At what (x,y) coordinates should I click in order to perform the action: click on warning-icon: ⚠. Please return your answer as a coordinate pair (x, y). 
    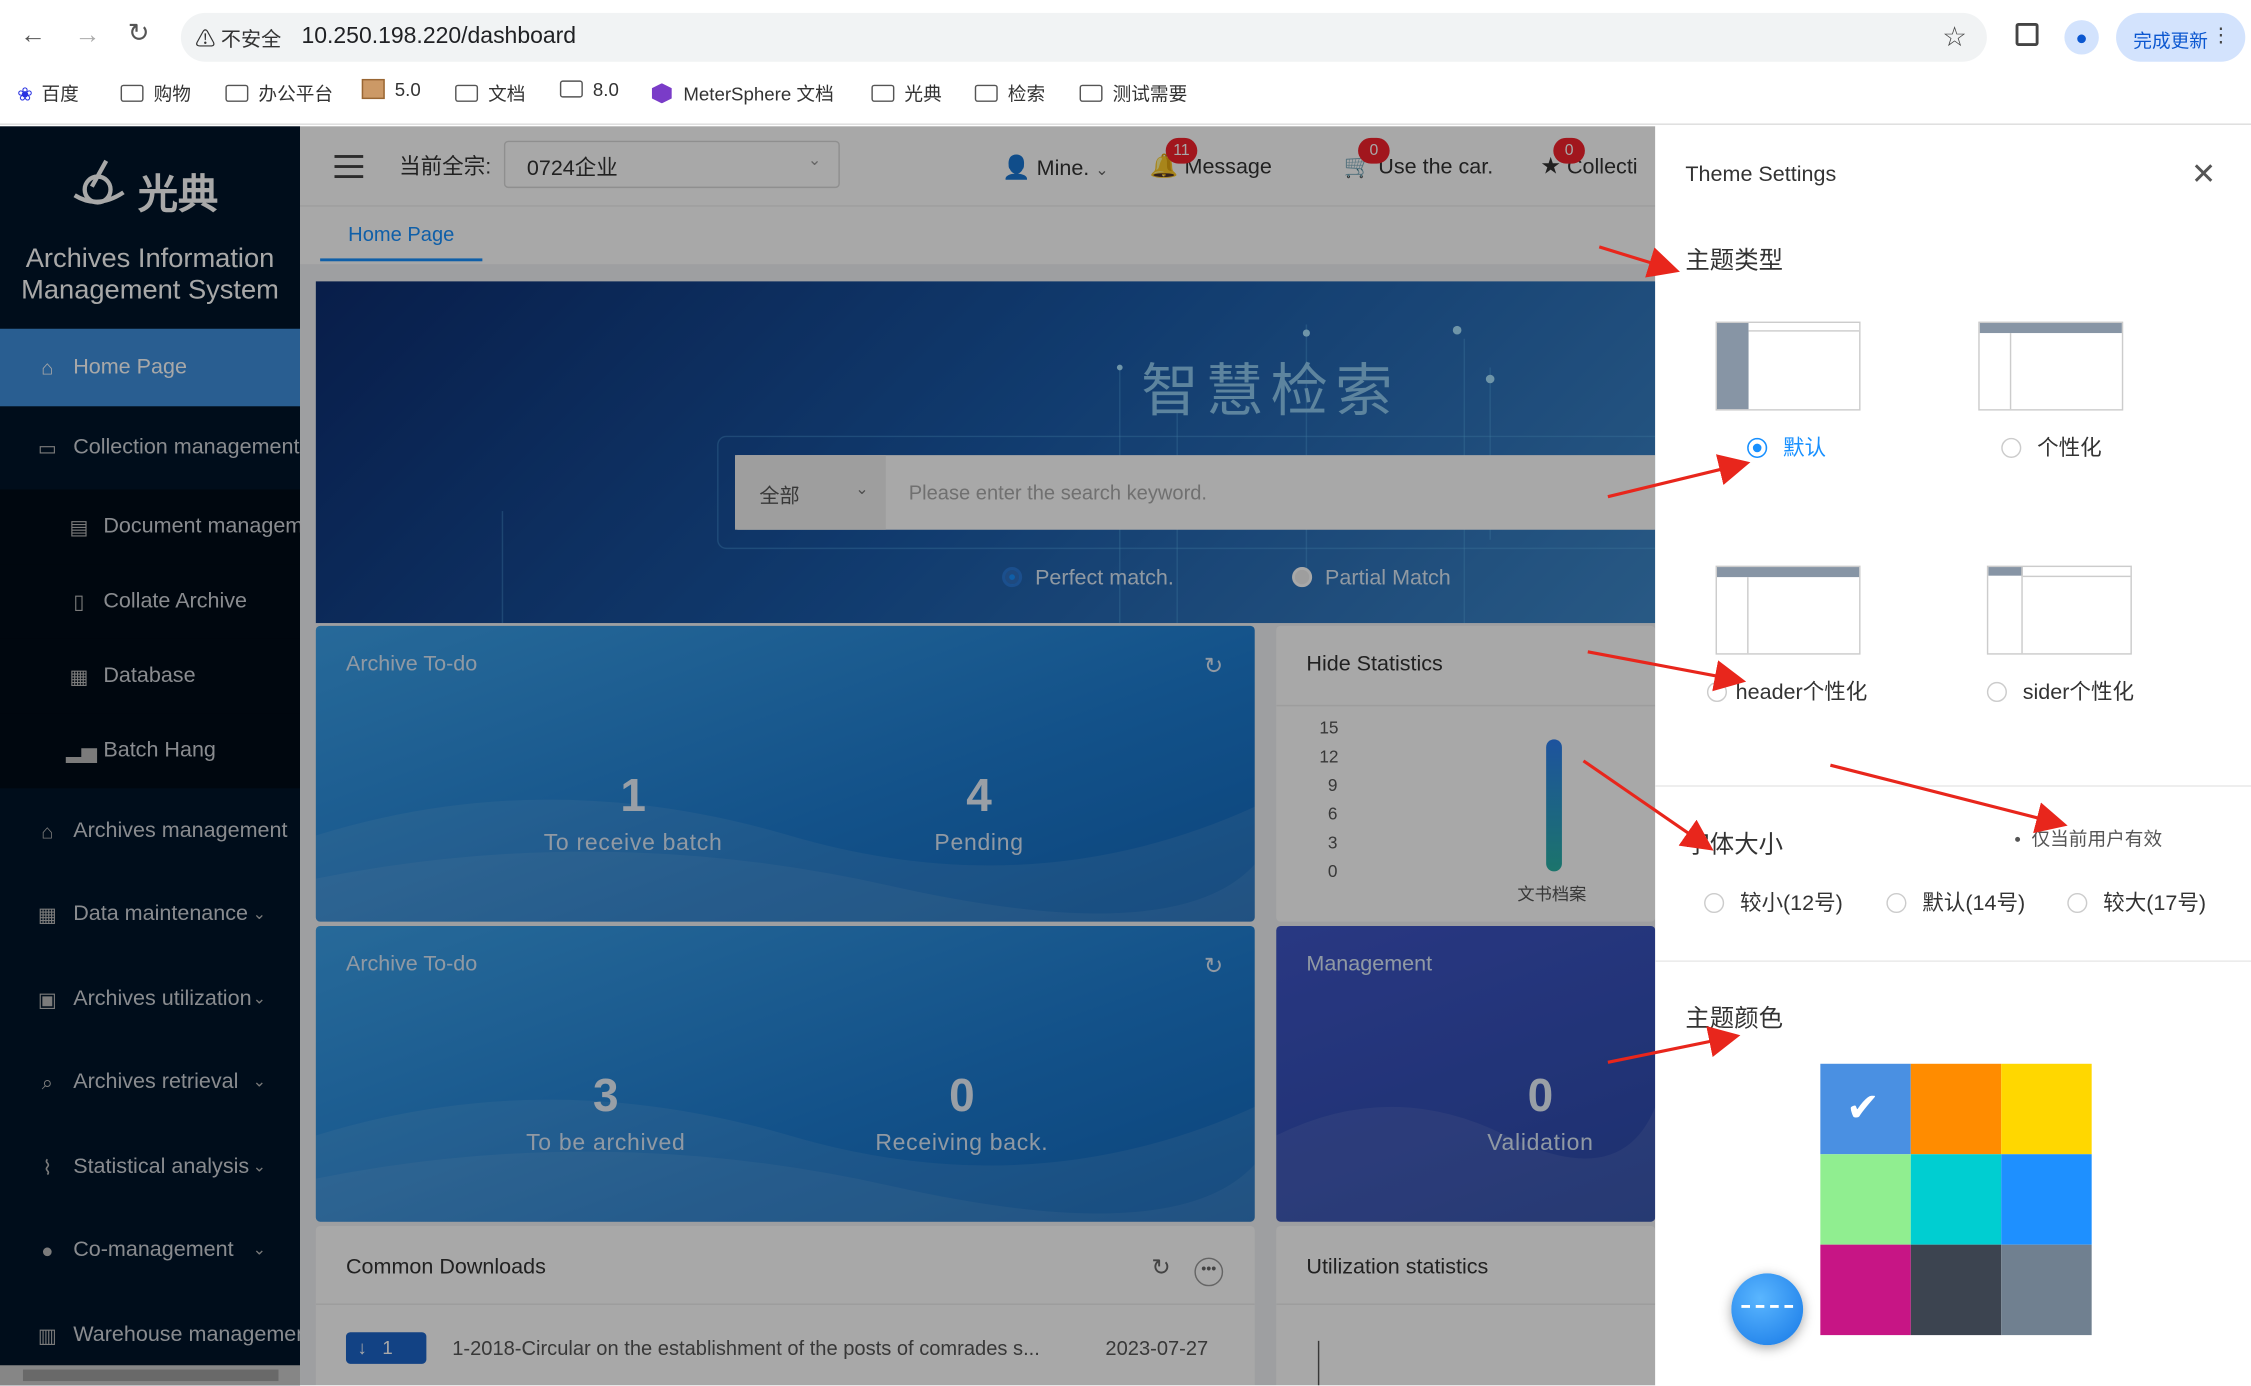
    Looking at the image, I should click on (205, 39).